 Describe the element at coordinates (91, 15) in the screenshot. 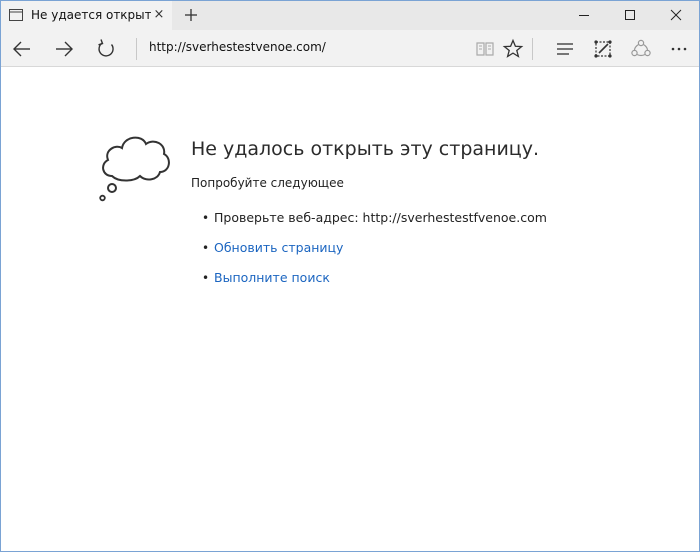

I see `tab-title: Не удается открыть эту` at that location.